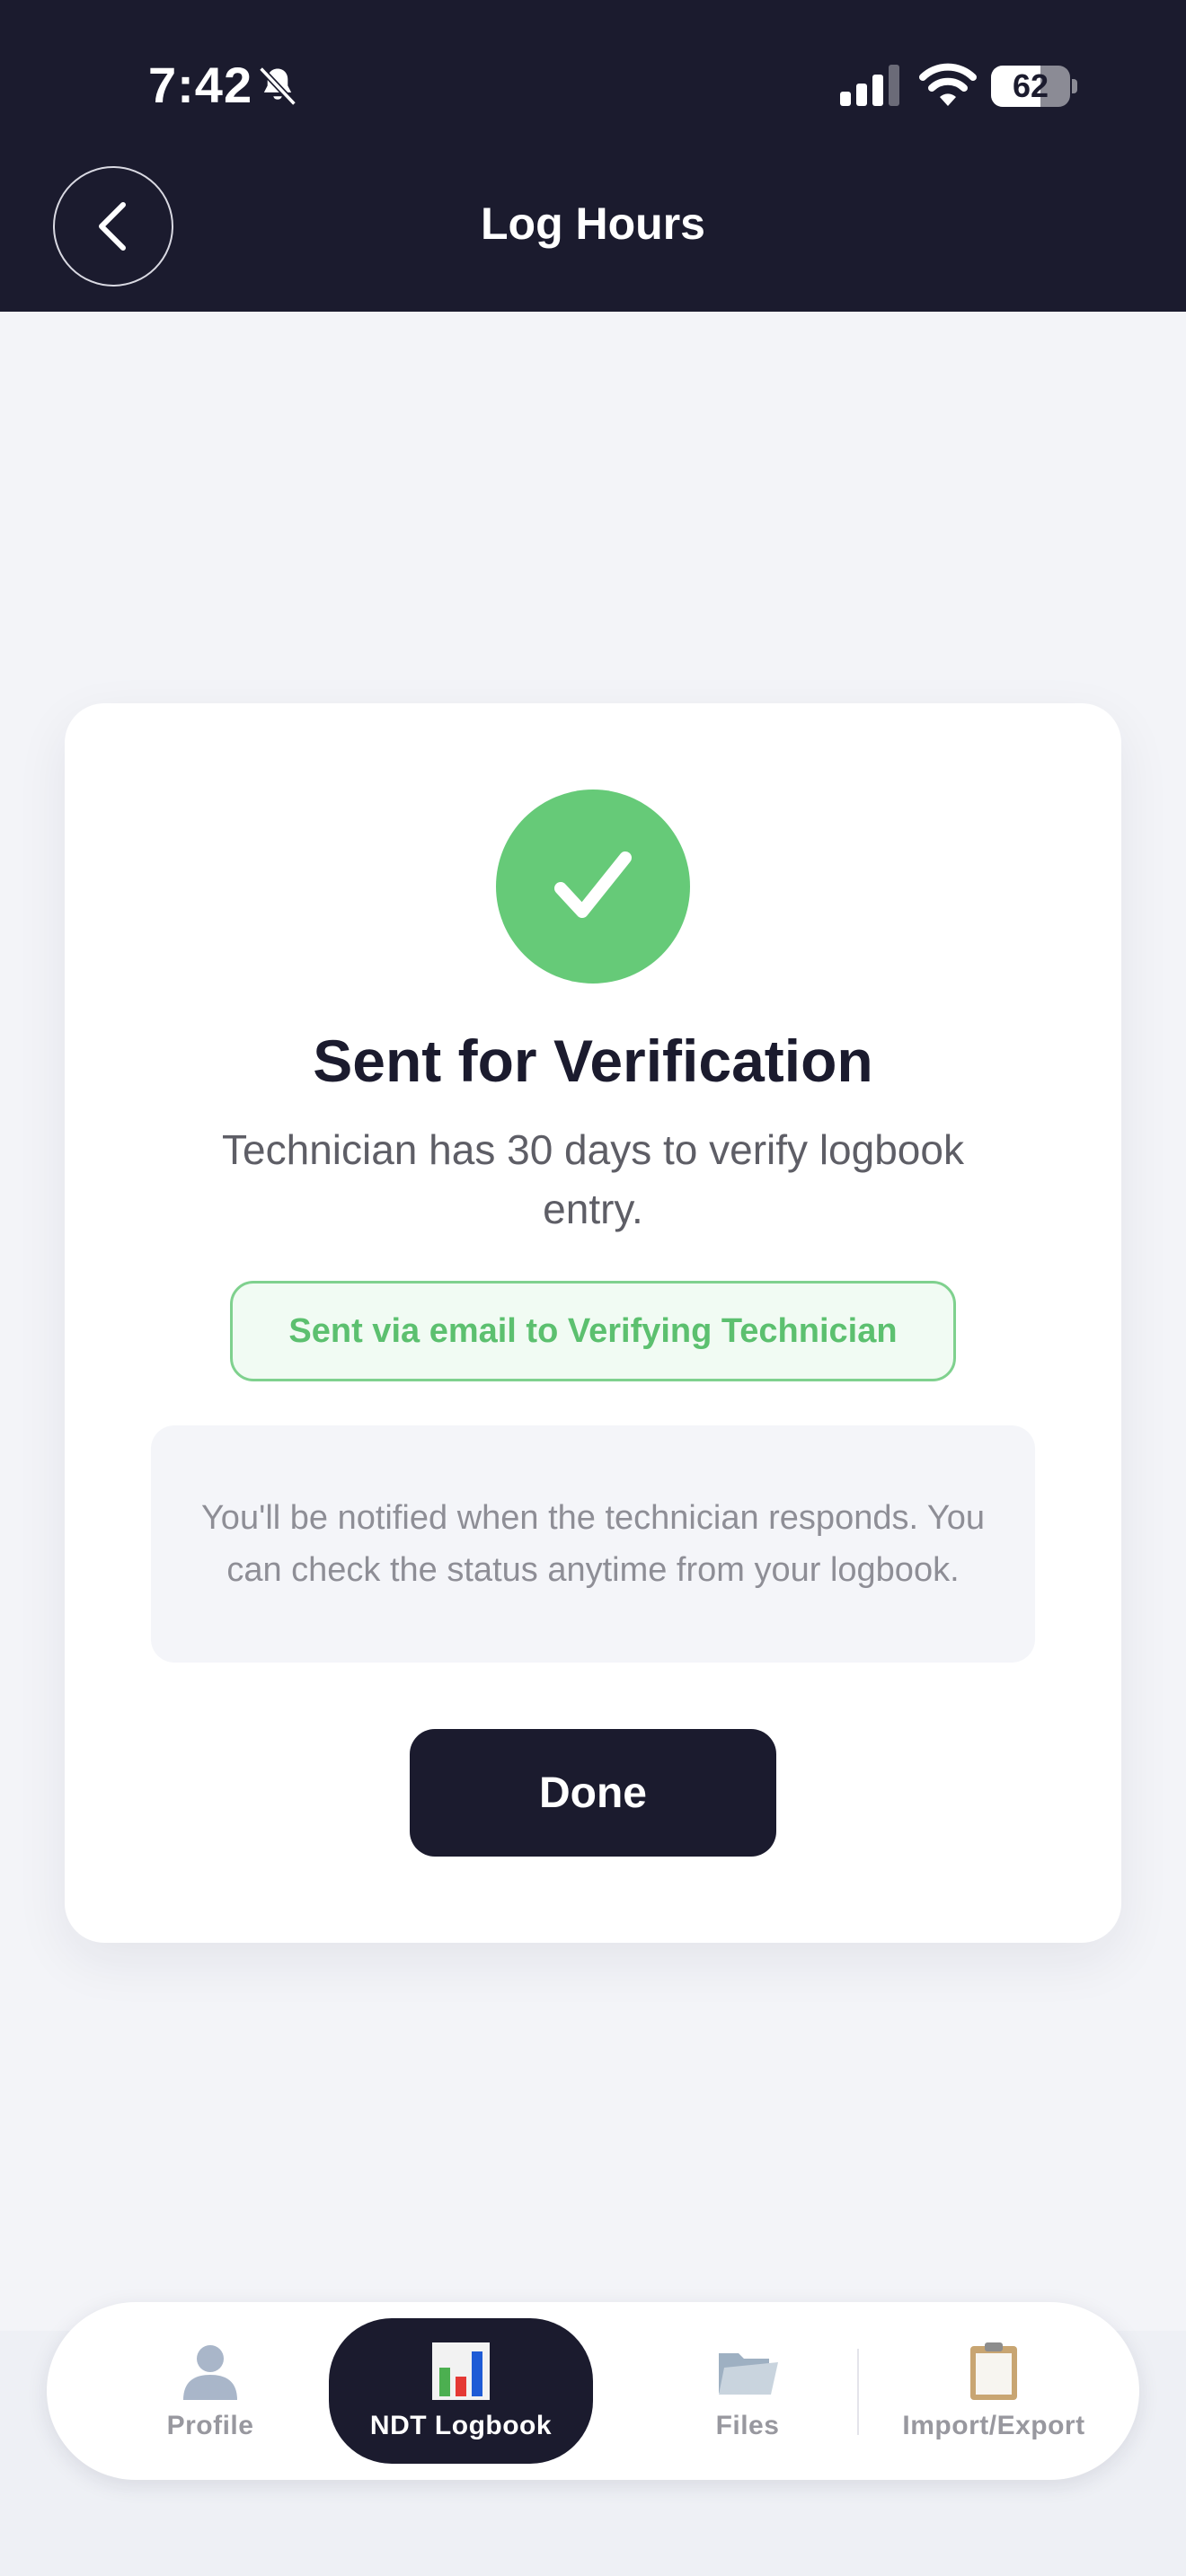  Describe the element at coordinates (1074, 86) in the screenshot. I see `battery-tip` at that location.